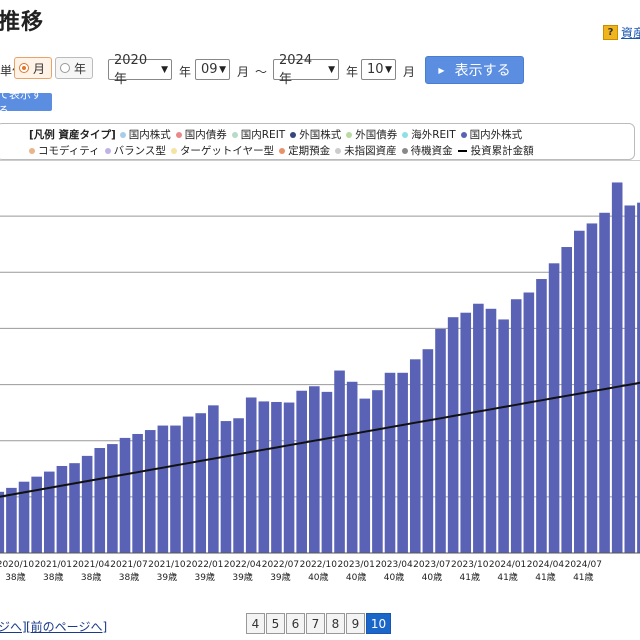 Image resolution: width=640 pixels, height=640 pixels. I want to click on radio-year: 年, so click(74, 68).